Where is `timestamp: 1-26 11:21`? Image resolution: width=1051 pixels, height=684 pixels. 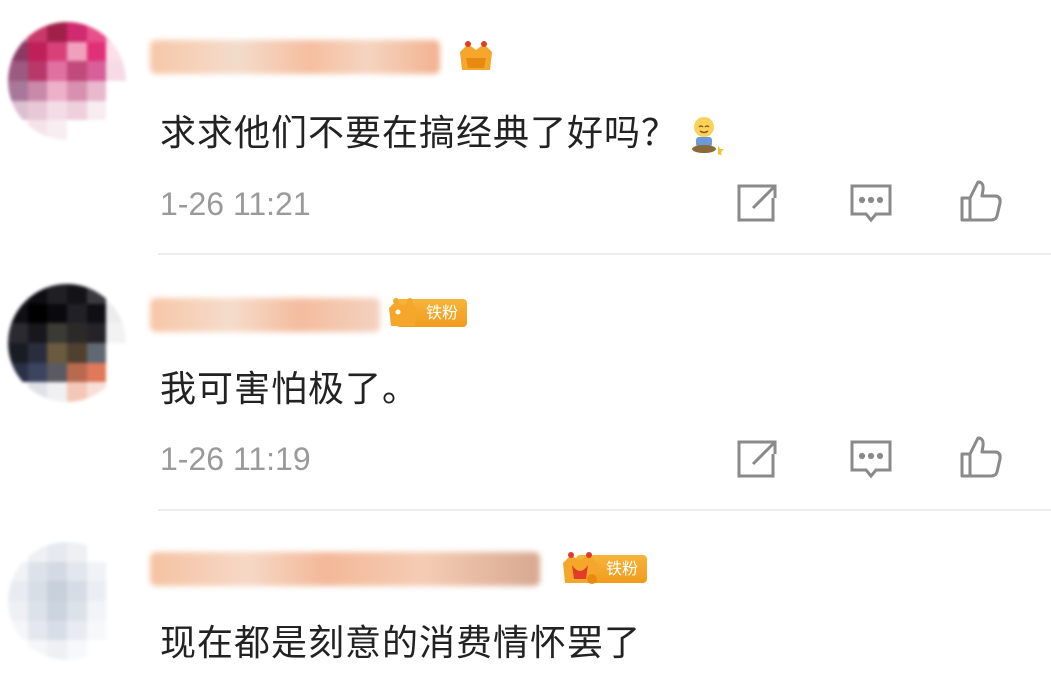
timestamp: 1-26 11:21 is located at coordinates (235, 204).